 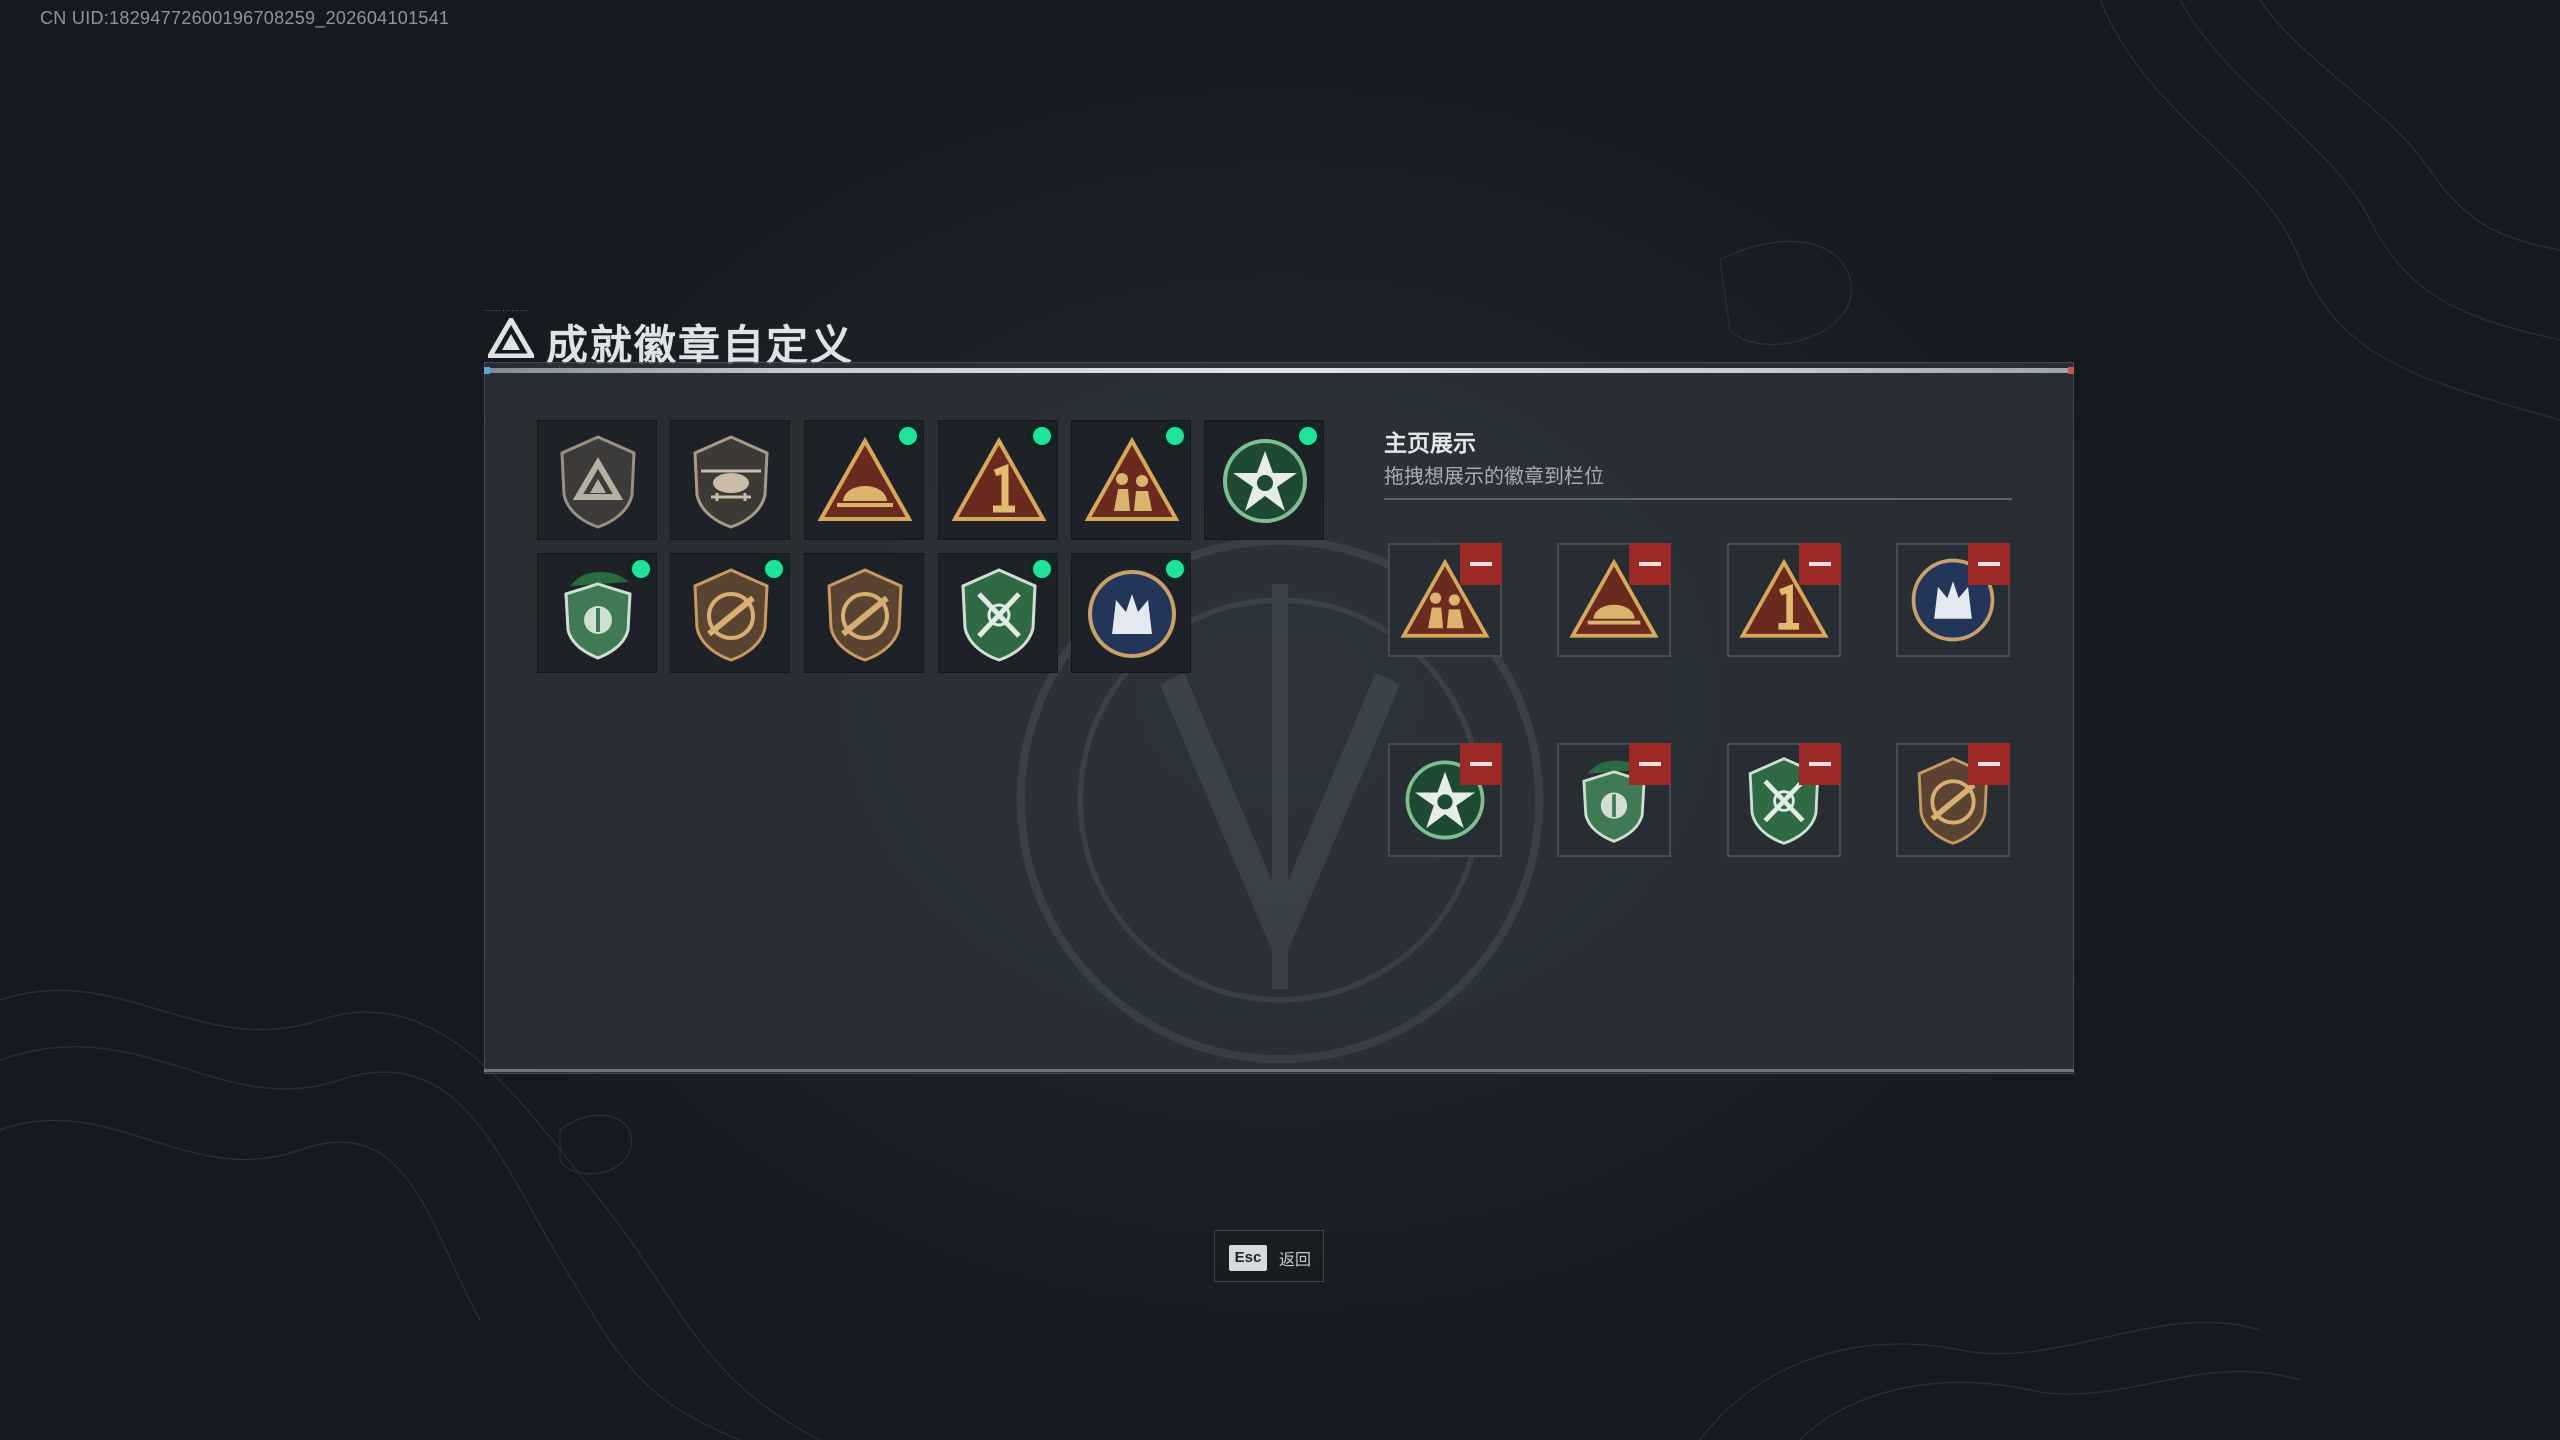 What do you see at coordinates (598, 615) in the screenshot?
I see `green-beret-shield-badge-icon` at bounding box center [598, 615].